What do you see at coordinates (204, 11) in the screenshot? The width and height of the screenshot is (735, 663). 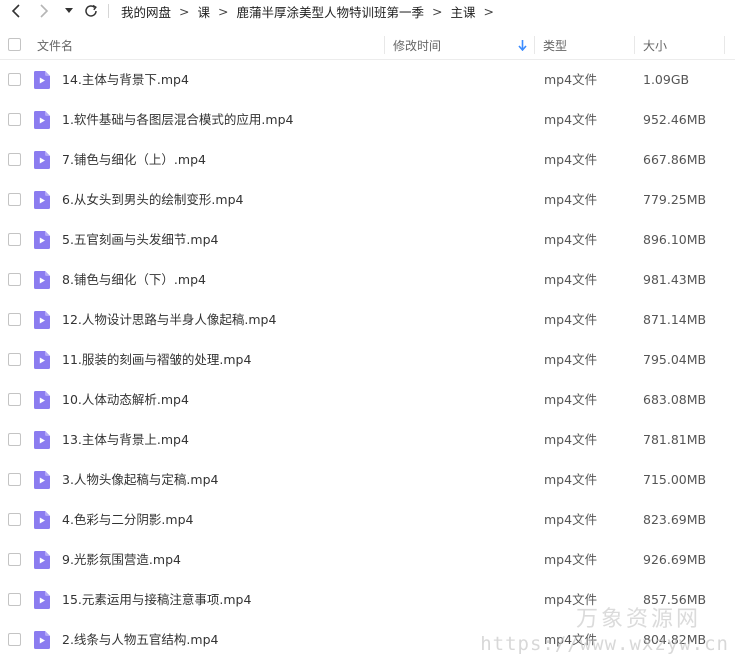 I see `breadcrumb-item-course: 课` at bounding box center [204, 11].